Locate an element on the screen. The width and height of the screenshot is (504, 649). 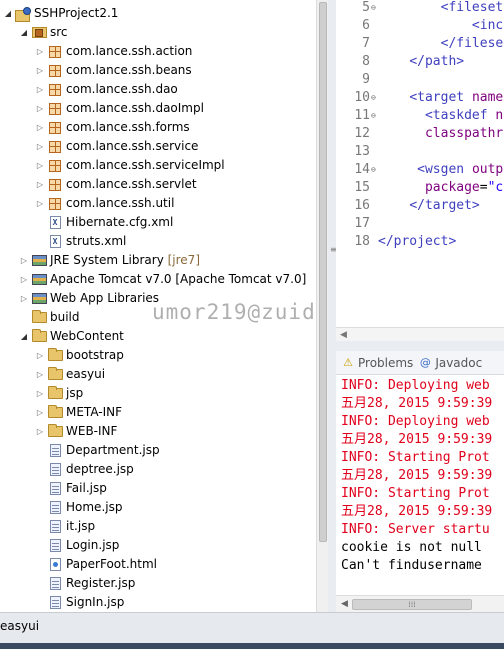
explorer-vertical-scrollbar is located at coordinates (322, 306).